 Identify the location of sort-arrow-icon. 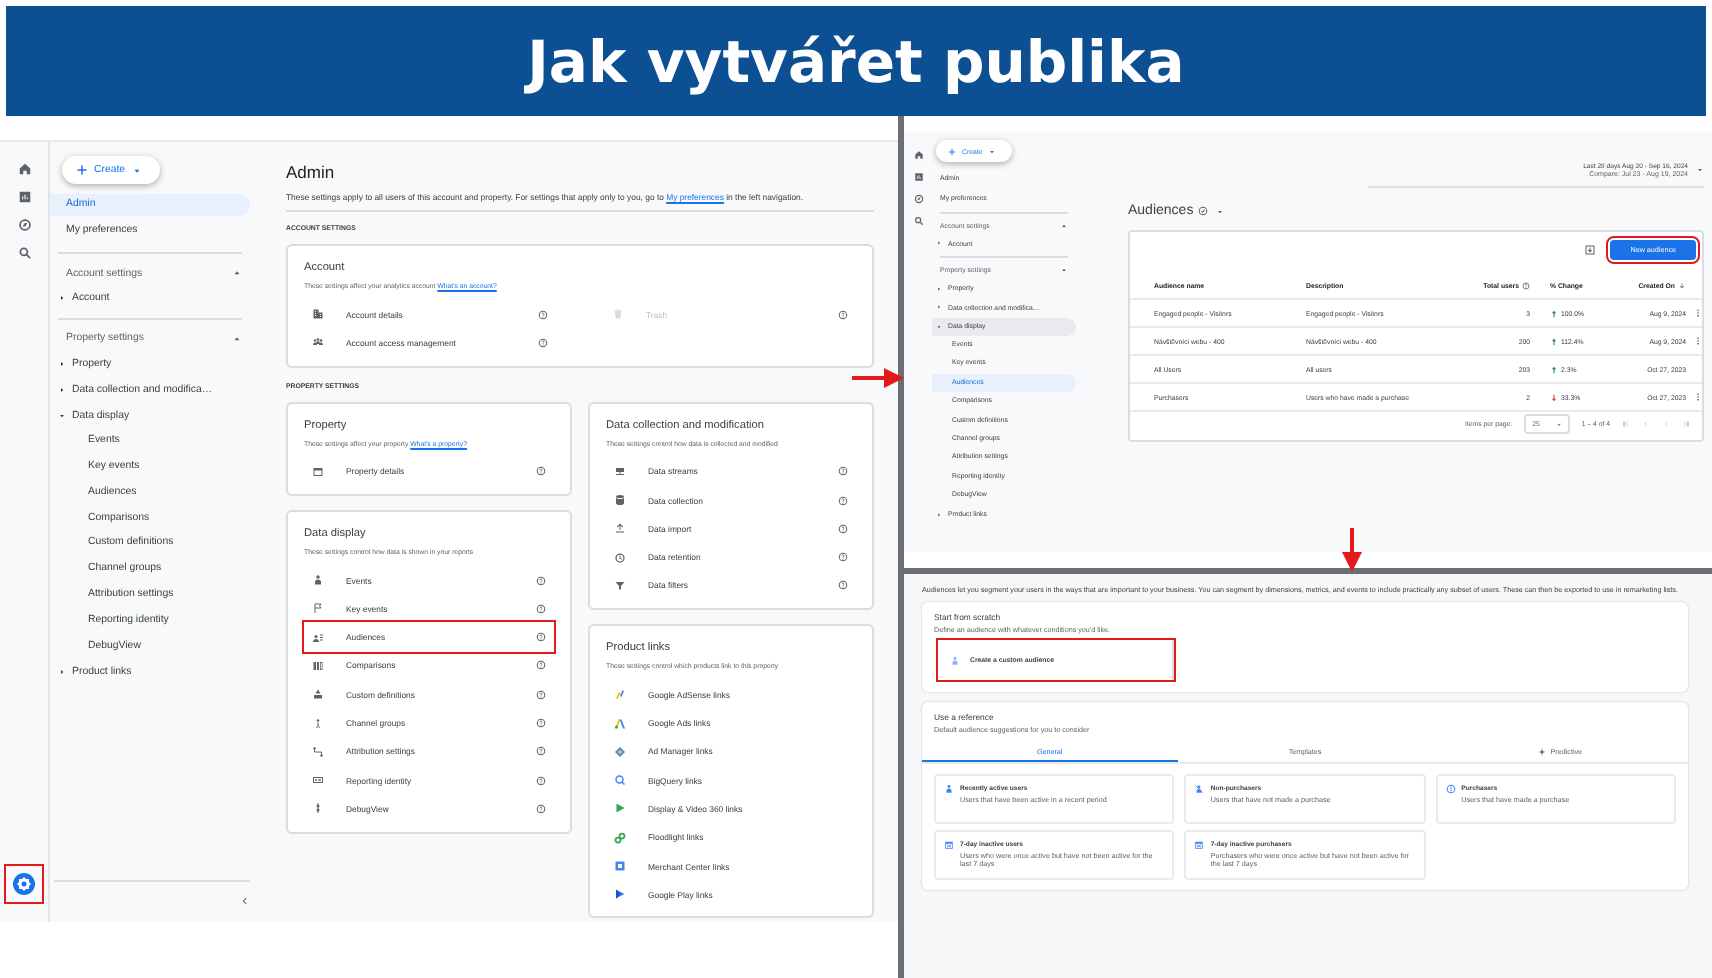
(1682, 285).